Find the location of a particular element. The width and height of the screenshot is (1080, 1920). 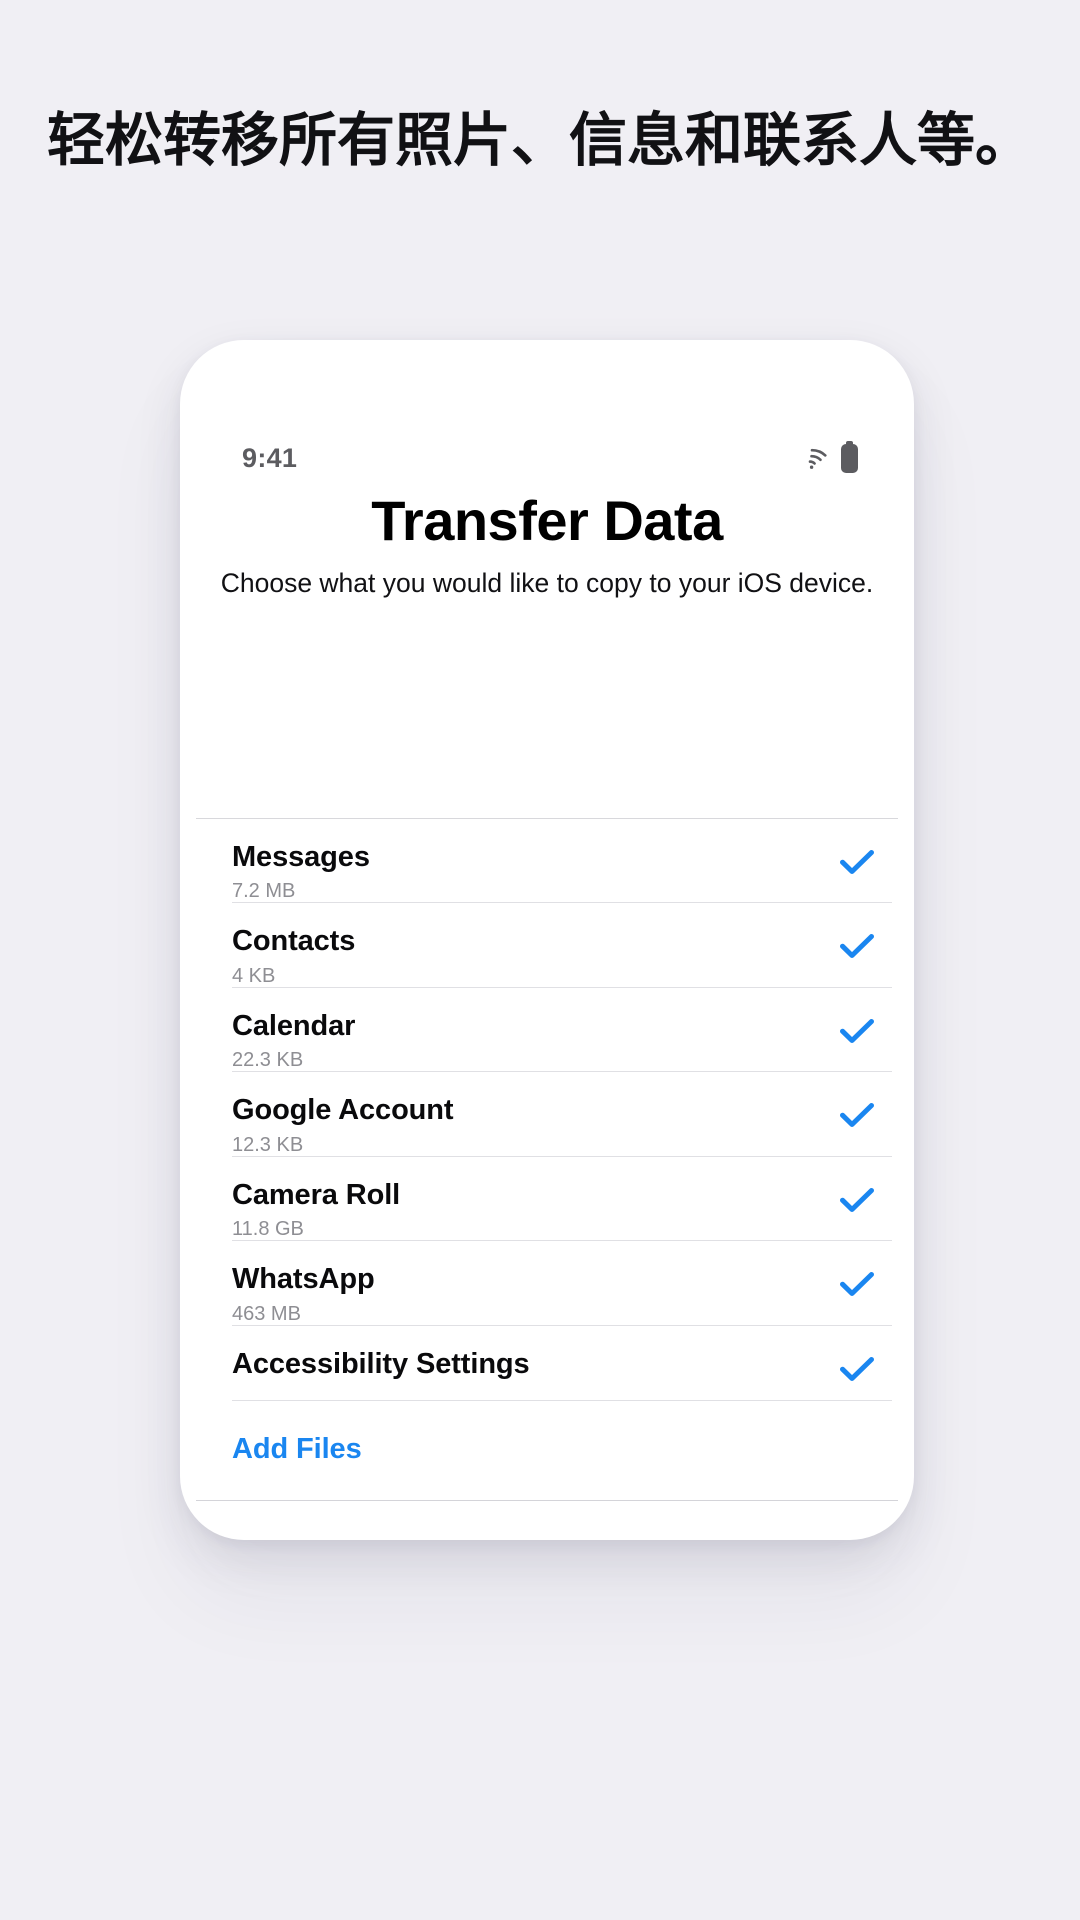

list-item-size: 7.2 MB is located at coordinates (264, 891).